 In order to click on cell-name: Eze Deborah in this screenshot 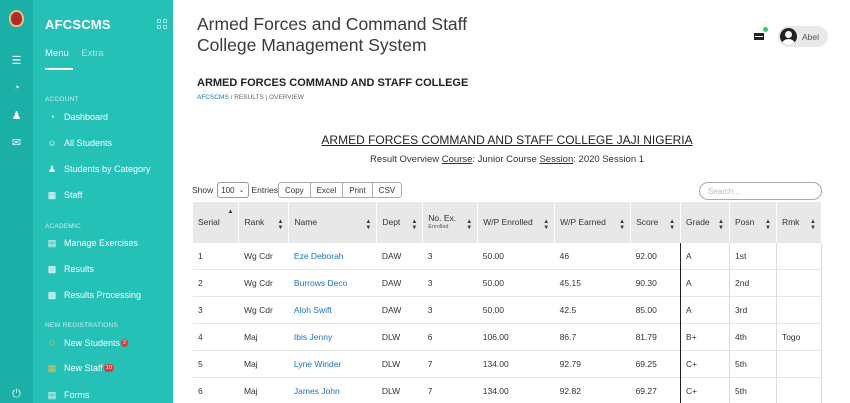, I will do `click(332, 255)`.